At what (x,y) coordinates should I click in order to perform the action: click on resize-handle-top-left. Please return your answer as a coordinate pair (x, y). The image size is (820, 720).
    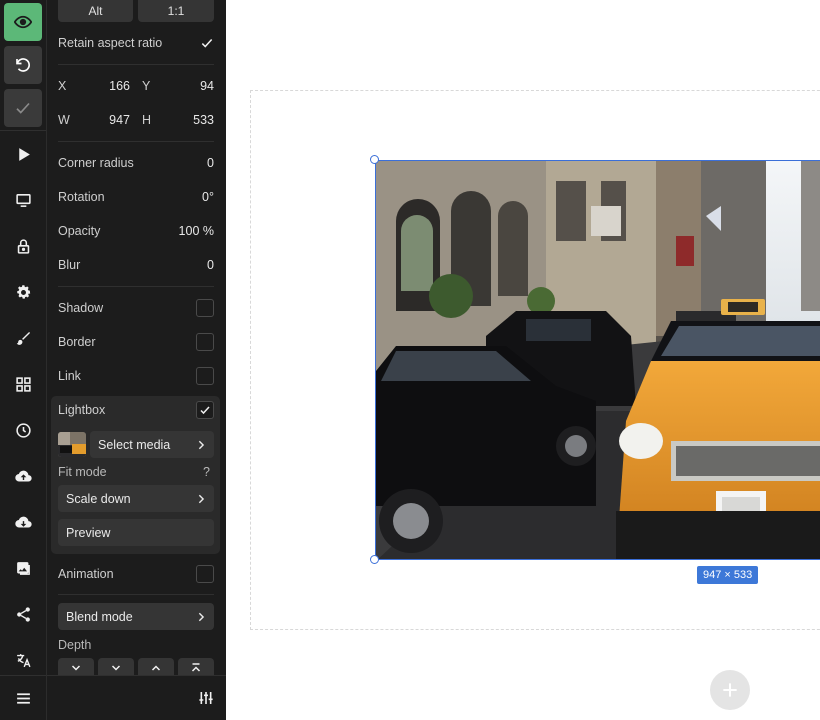
    Looking at the image, I should click on (374, 159).